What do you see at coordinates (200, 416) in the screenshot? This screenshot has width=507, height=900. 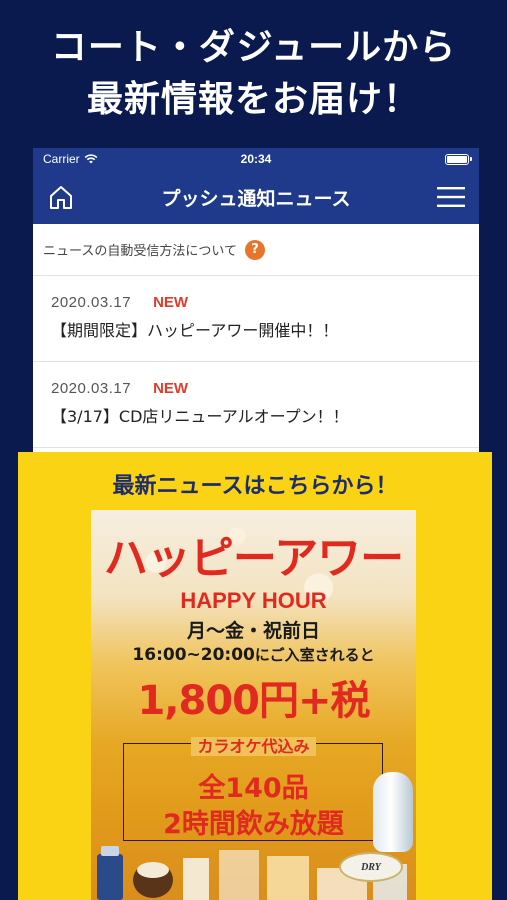 I see `news-title: 【3/17】CD店リニューアルオープン！！` at bounding box center [200, 416].